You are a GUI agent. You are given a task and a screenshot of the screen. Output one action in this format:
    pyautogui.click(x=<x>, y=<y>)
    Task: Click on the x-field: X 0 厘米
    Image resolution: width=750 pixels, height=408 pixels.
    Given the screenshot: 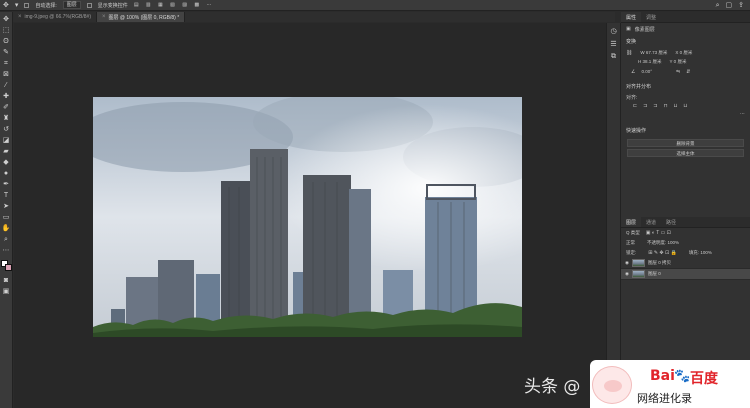 What is the action you would take?
    pyautogui.click(x=683, y=53)
    